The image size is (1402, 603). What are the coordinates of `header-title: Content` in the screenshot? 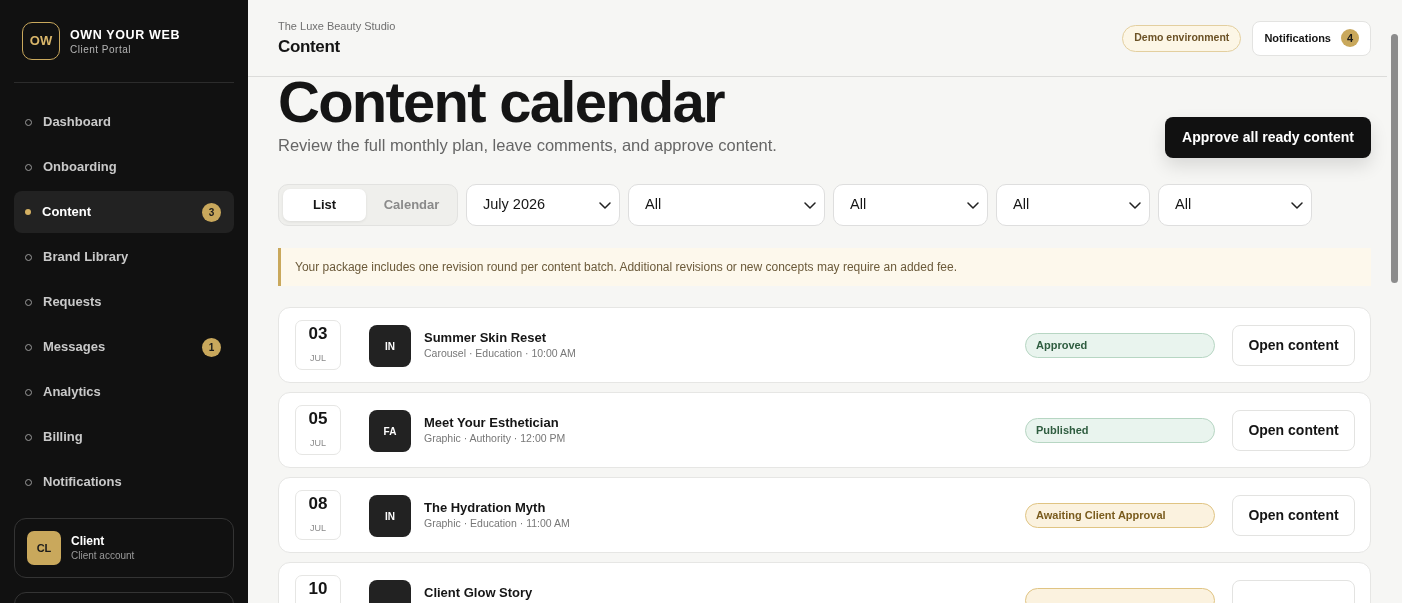 It's located at (309, 46).